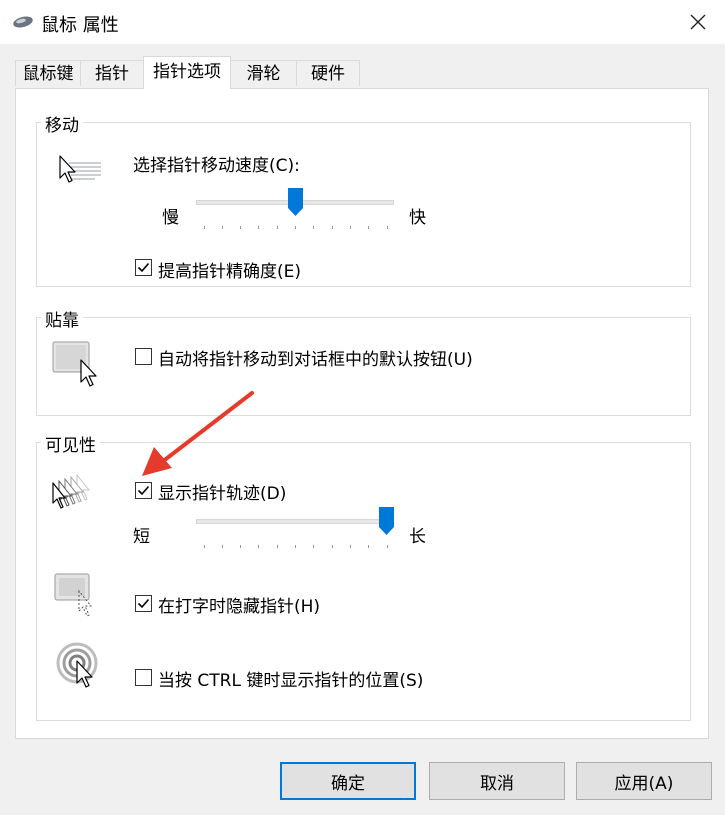 The width and height of the screenshot is (725, 815). I want to click on pointer-trails-checkbox, so click(143, 490).